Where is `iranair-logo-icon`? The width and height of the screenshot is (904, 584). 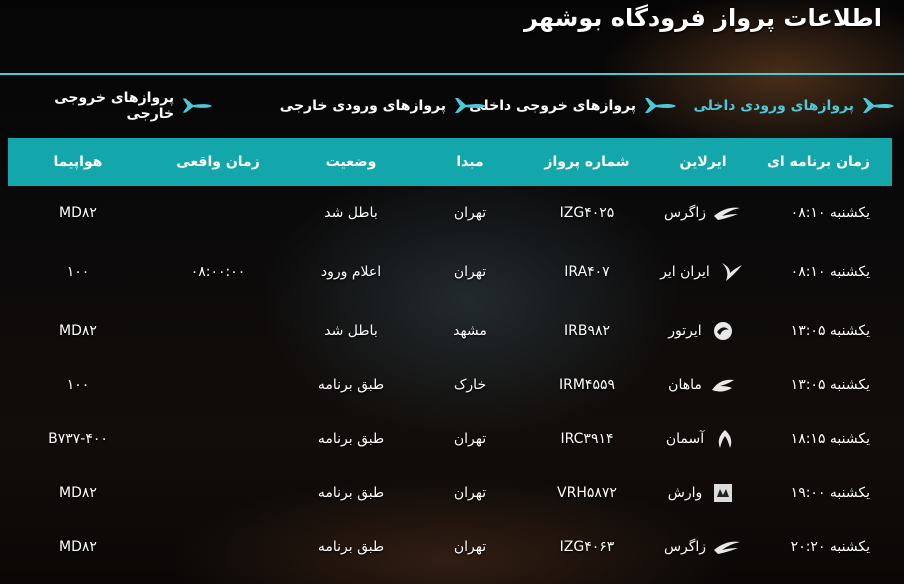 iranair-logo-icon is located at coordinates (731, 272).